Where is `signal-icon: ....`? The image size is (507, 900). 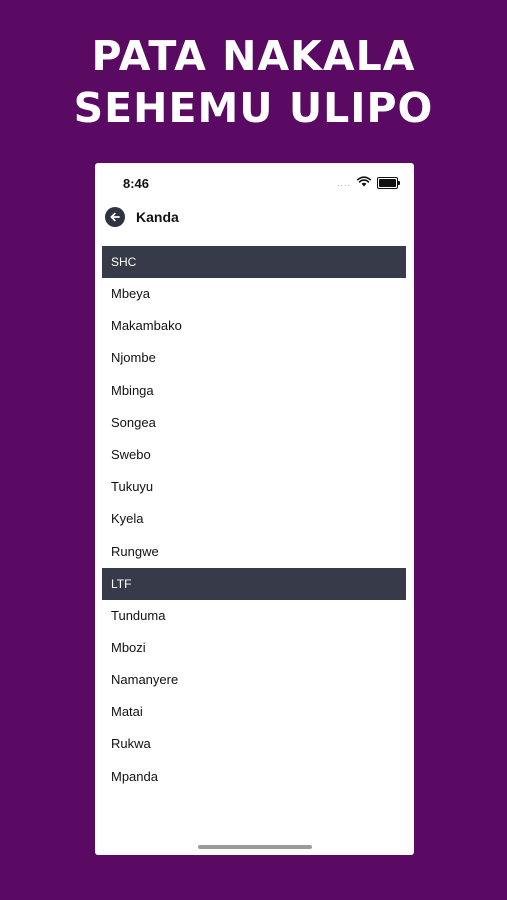 signal-icon: .... is located at coordinates (343, 183).